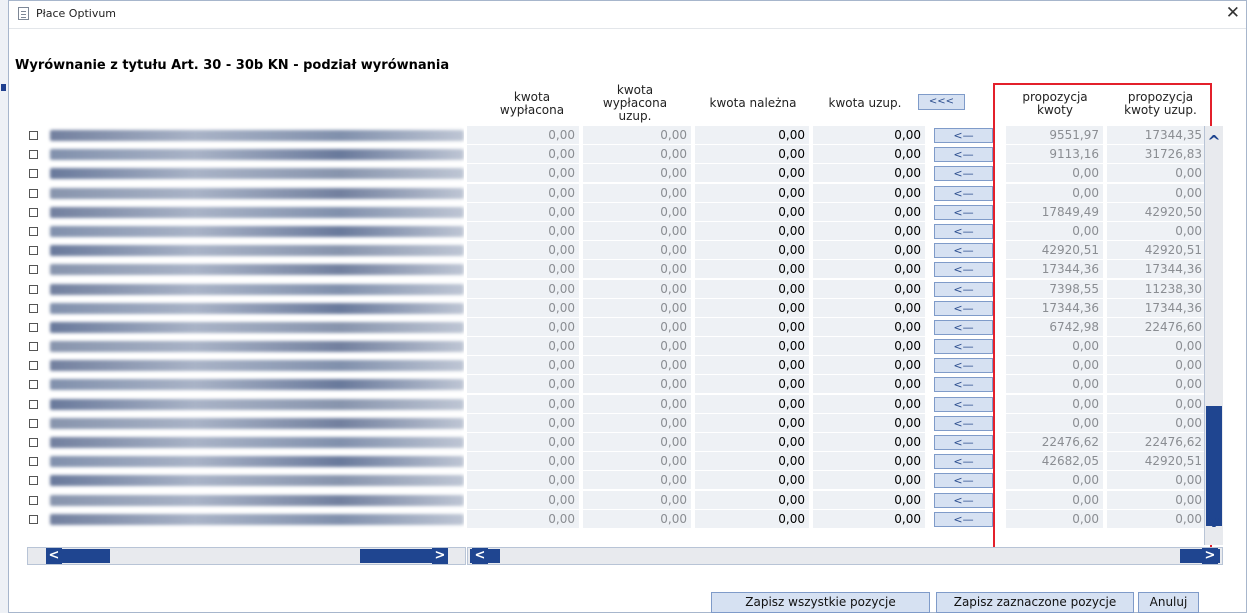 The image size is (1247, 613). Describe the element at coordinates (1233, 13) in the screenshot. I see `close-icon: ✕` at that location.